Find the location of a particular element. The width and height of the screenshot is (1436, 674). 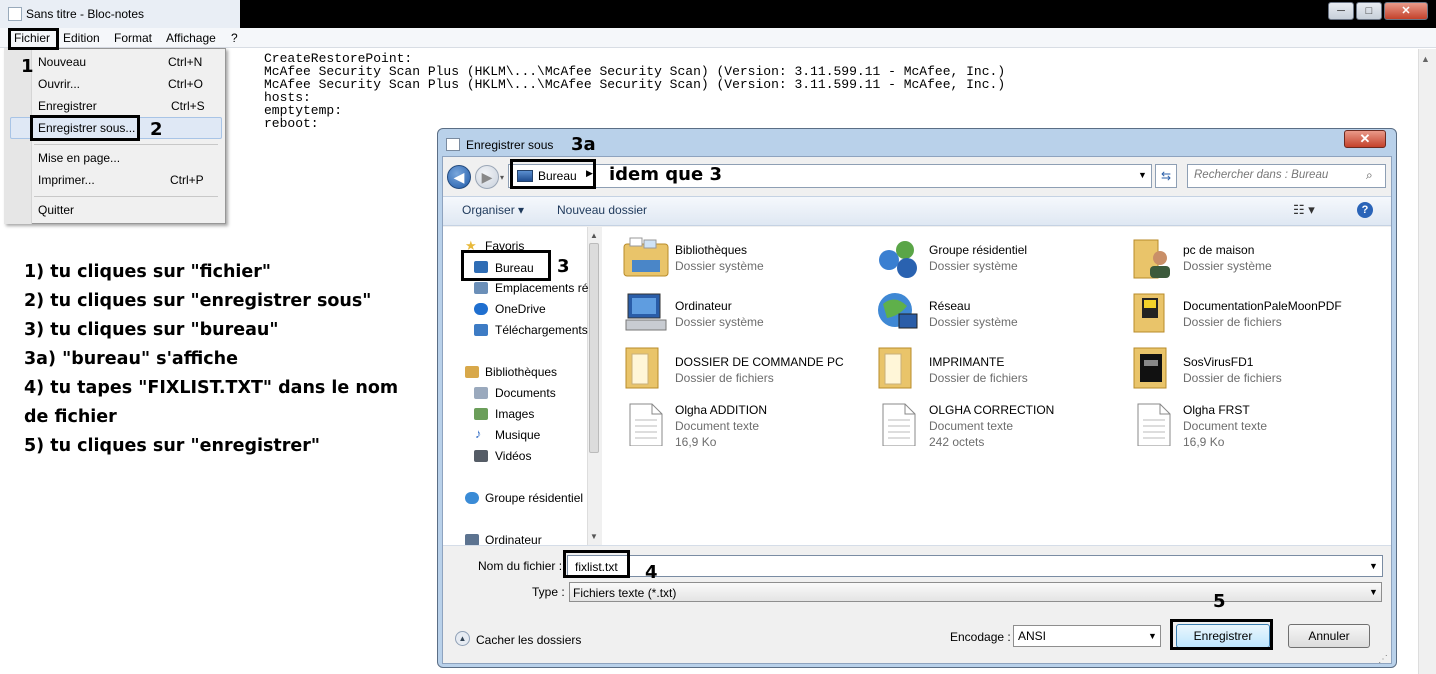

nav-onedrive: OneDrive is located at coordinates (520, 309).